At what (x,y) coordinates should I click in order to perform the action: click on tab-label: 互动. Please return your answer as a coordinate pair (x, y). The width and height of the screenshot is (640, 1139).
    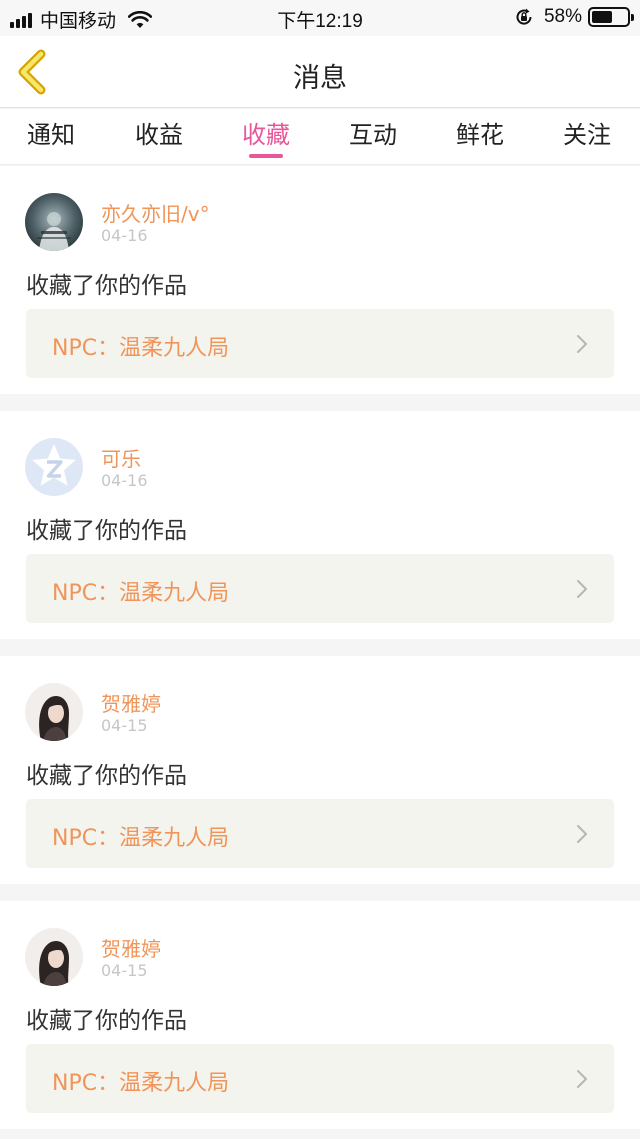
    Looking at the image, I should click on (373, 135).